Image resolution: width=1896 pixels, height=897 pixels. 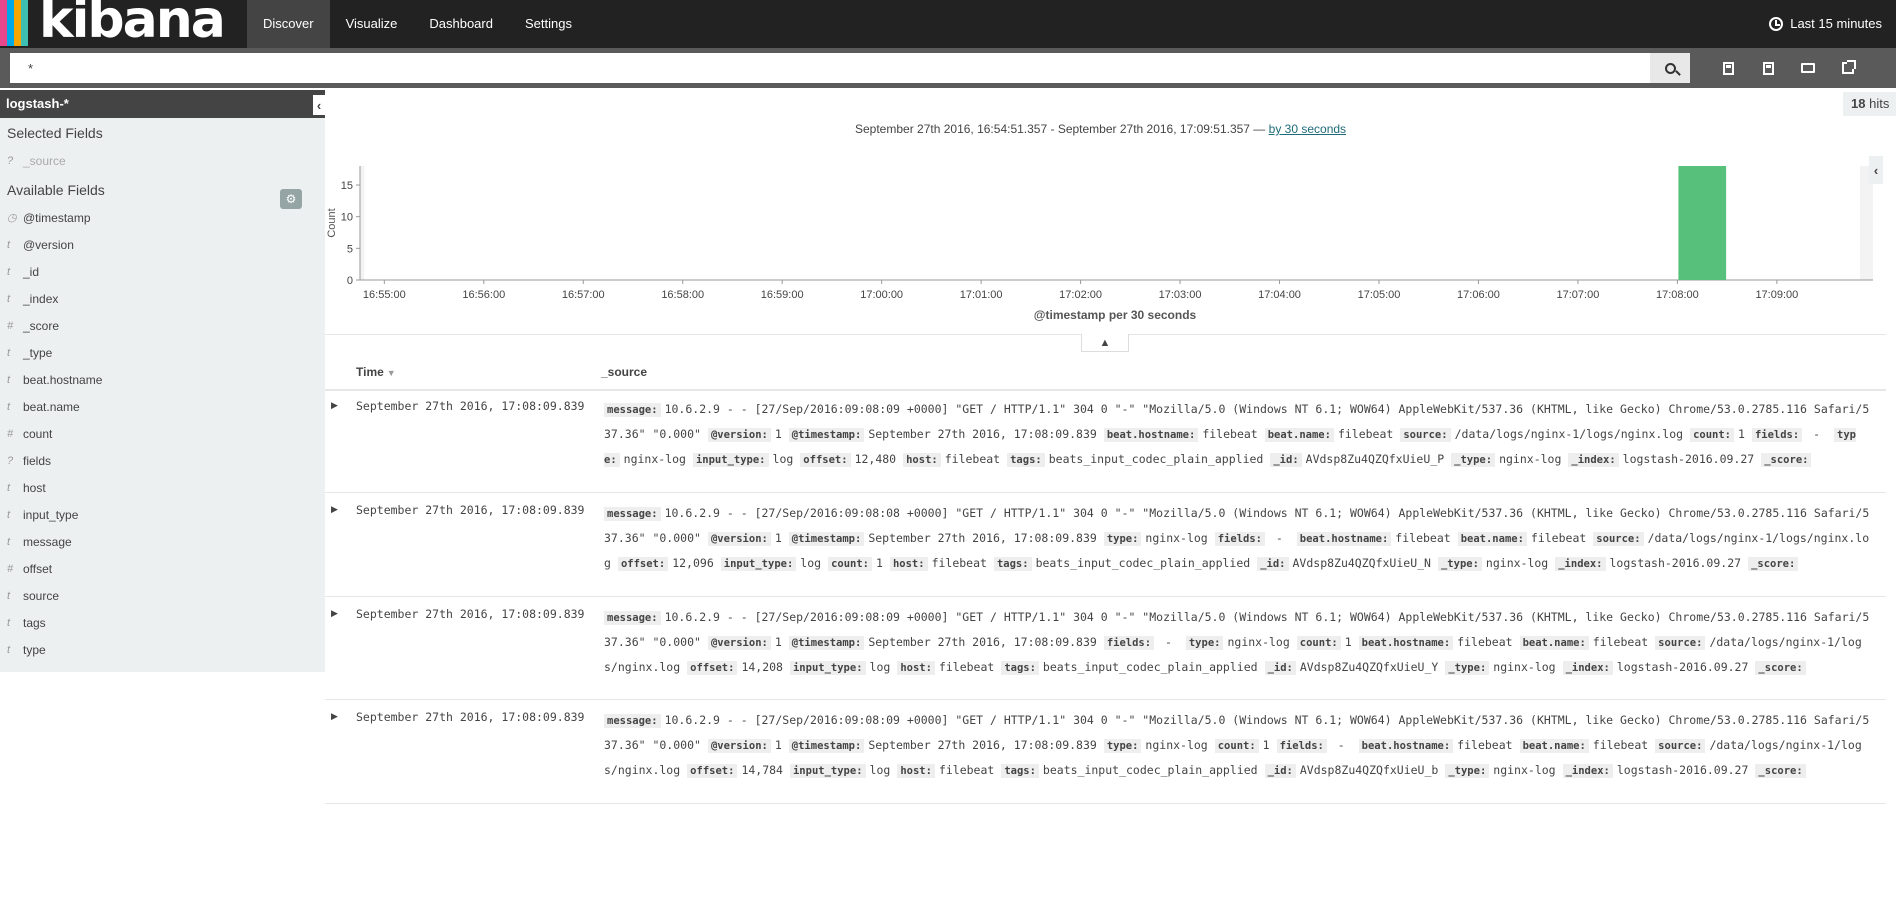 What do you see at coordinates (1776, 295) in the screenshot?
I see `x-tick-label: 17:09:00` at bounding box center [1776, 295].